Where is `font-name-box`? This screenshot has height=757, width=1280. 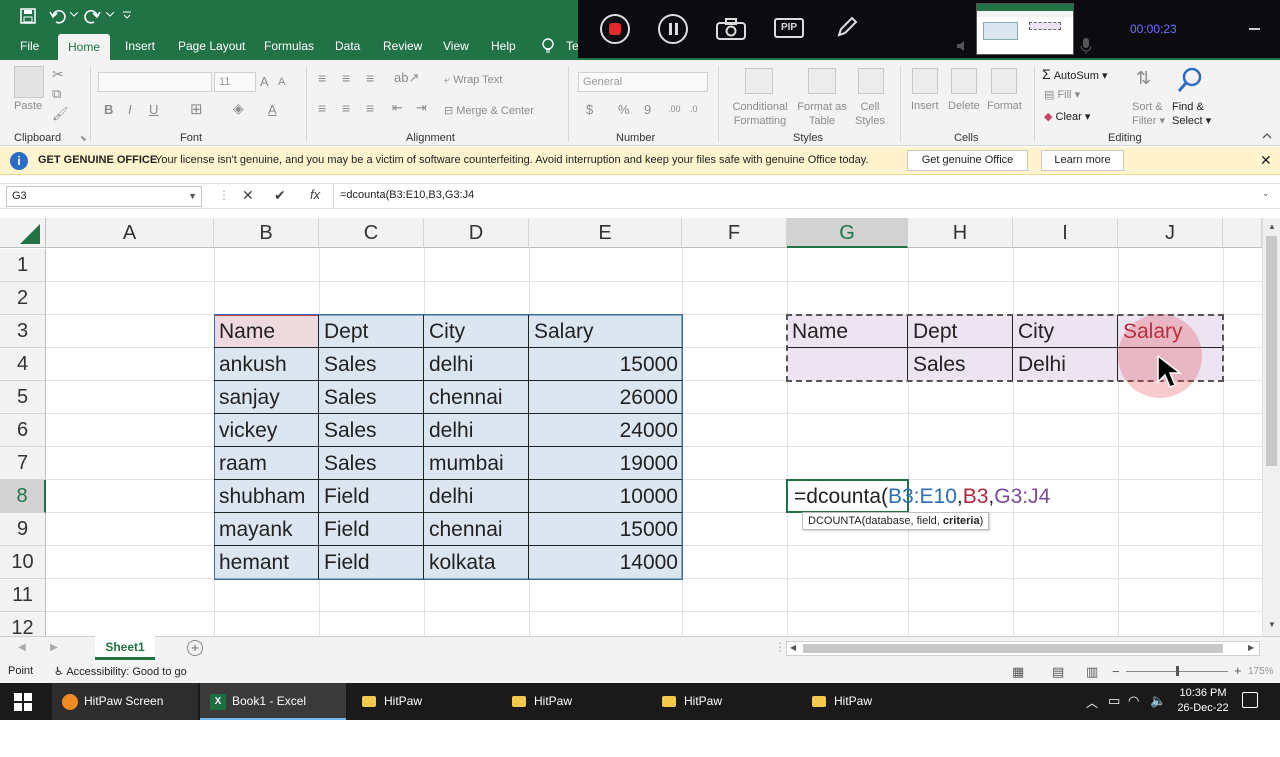
font-name-box is located at coordinates (155, 82).